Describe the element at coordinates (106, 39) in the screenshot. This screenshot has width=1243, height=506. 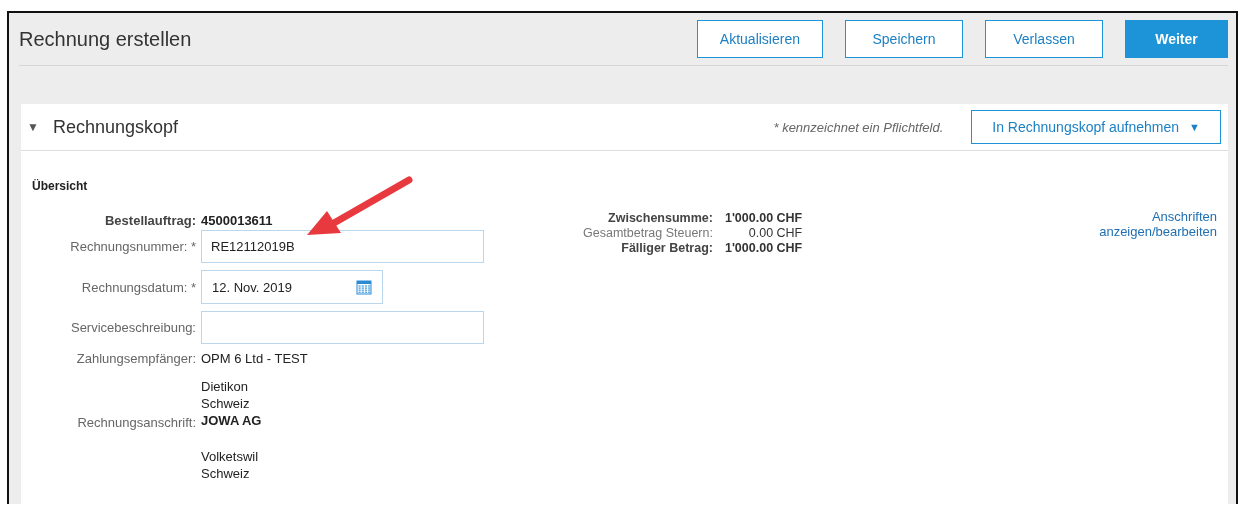
I see `page-title: Rechnung erstellen` at that location.